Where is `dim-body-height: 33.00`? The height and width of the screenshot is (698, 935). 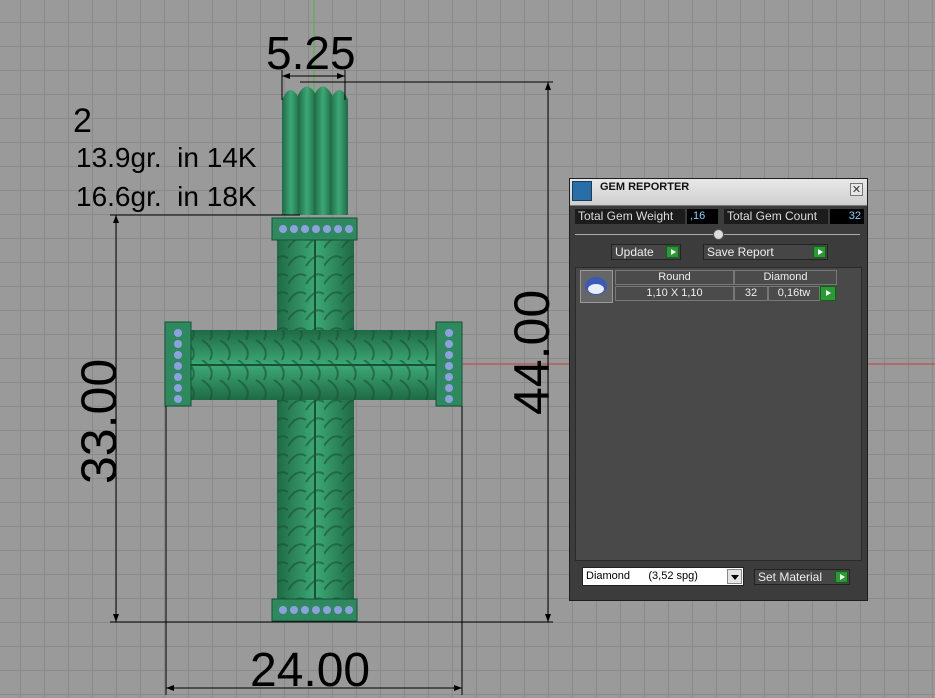 dim-body-height: 33.00 is located at coordinates (99, 421).